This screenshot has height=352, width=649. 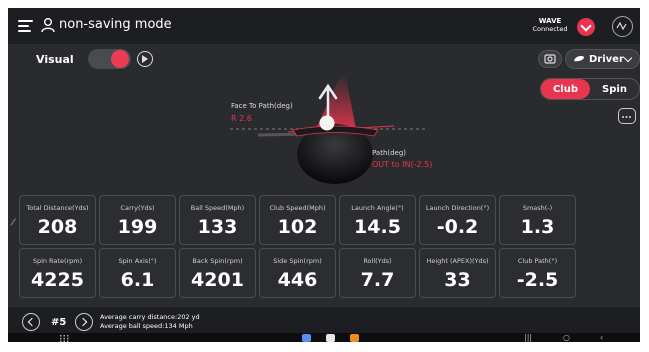 I want to click on next-shot-button, so click(x=84, y=322).